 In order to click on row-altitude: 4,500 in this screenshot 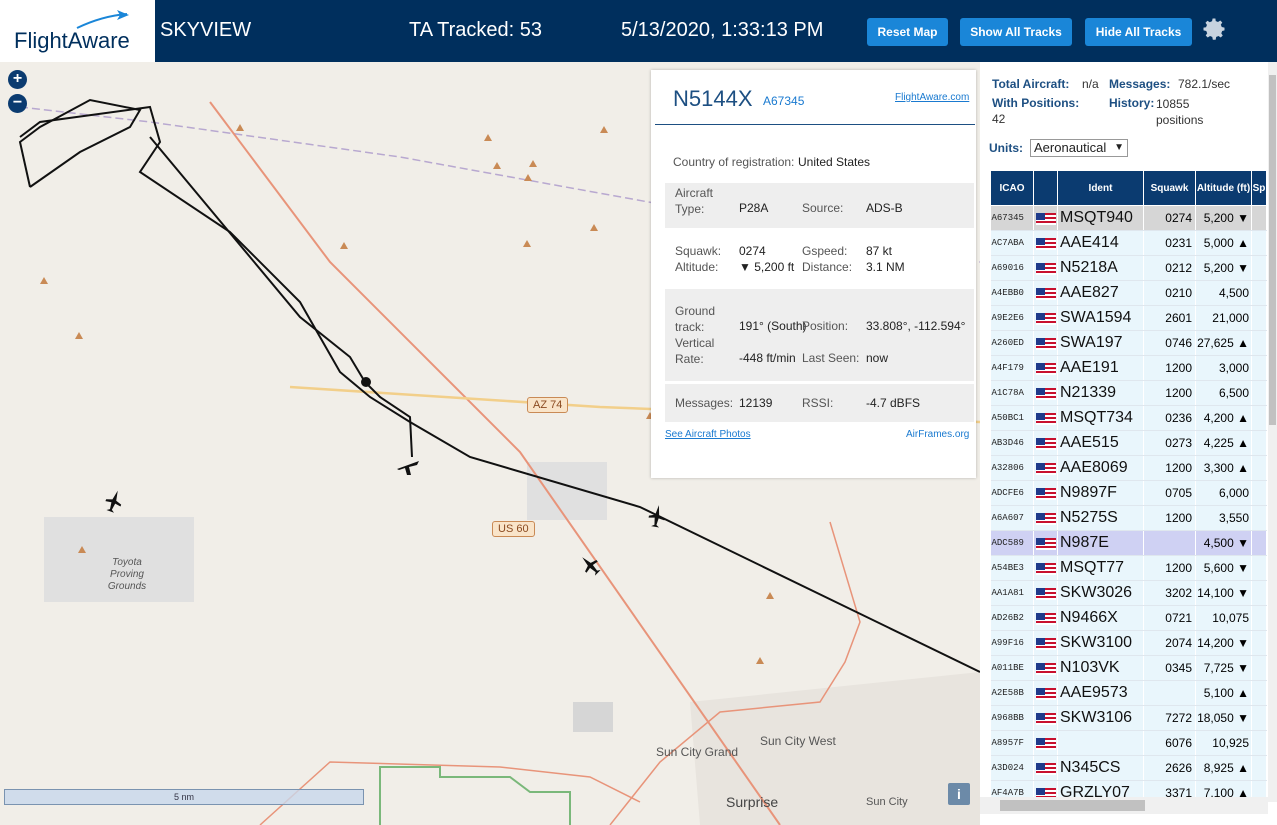, I will do `click(1223, 293)`.